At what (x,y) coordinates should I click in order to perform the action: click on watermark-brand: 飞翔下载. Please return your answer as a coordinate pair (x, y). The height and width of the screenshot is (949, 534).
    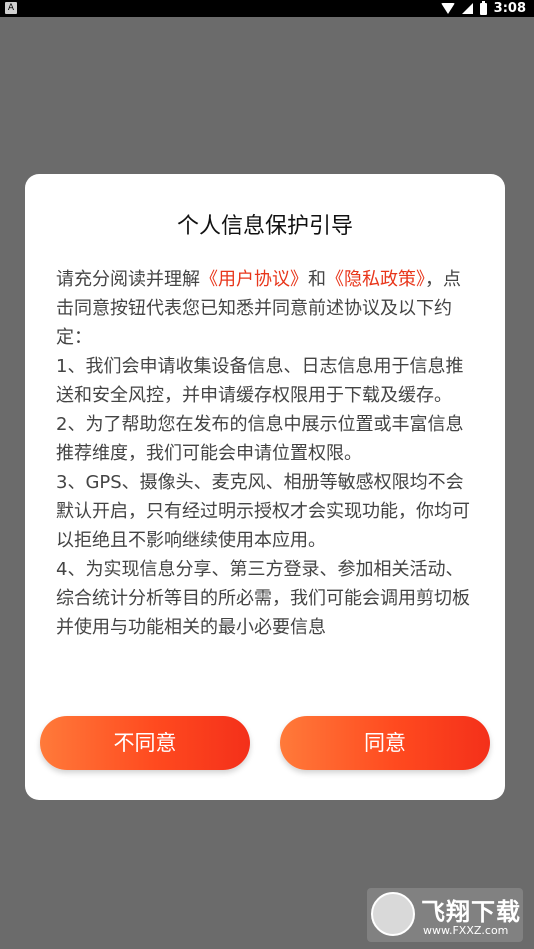
    Looking at the image, I should click on (471, 912).